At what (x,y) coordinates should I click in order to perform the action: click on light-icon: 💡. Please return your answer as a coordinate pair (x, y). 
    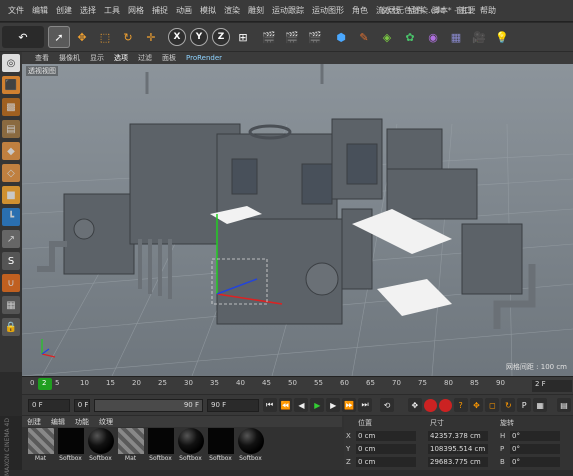
    Looking at the image, I should click on (502, 37).